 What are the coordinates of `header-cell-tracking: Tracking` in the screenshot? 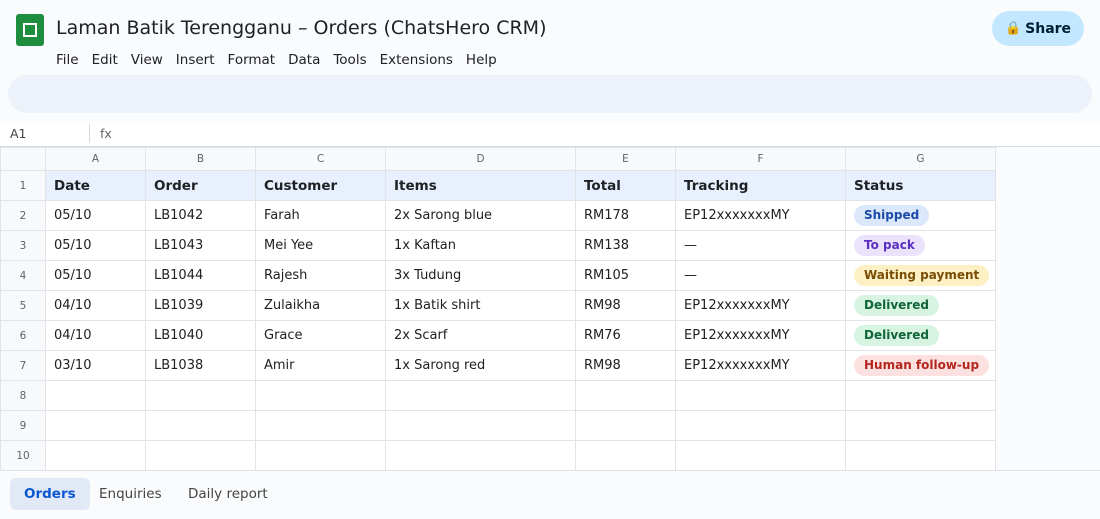 It's located at (760, 185).